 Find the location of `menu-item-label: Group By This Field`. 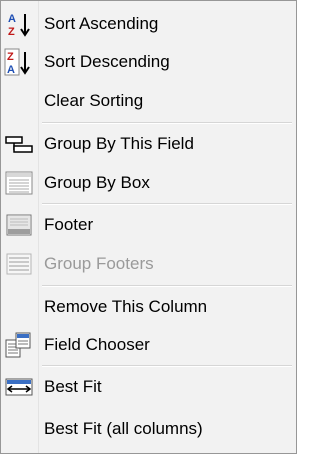

menu-item-label: Group By This Field is located at coordinates (119, 143).